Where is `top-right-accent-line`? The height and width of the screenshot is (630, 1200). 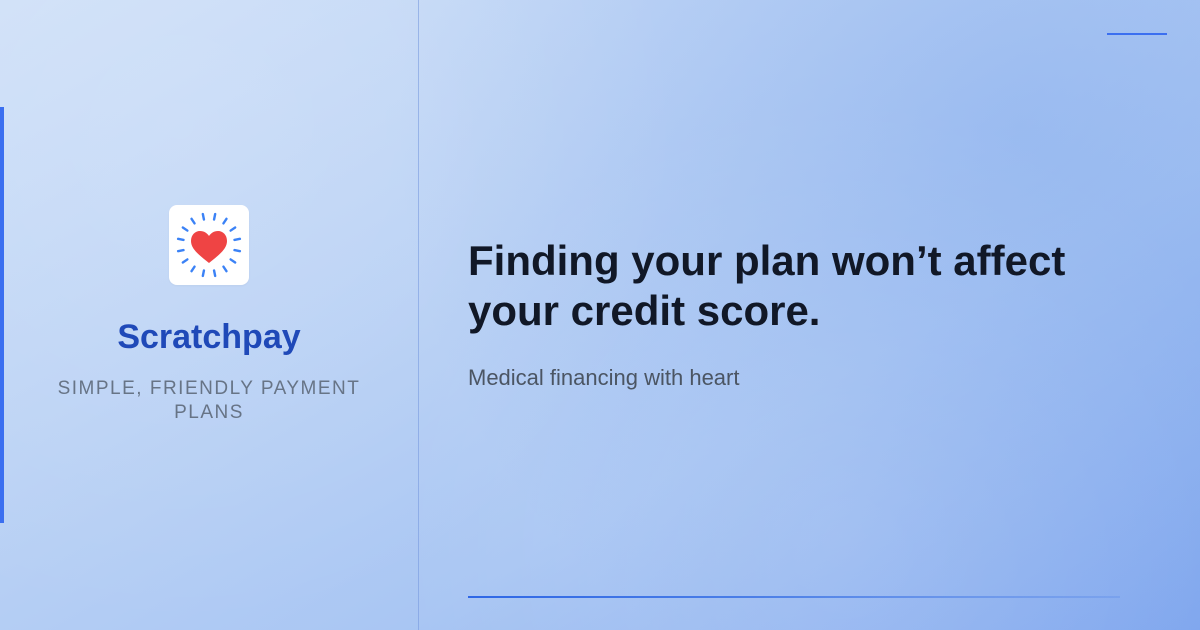
top-right-accent-line is located at coordinates (1137, 34).